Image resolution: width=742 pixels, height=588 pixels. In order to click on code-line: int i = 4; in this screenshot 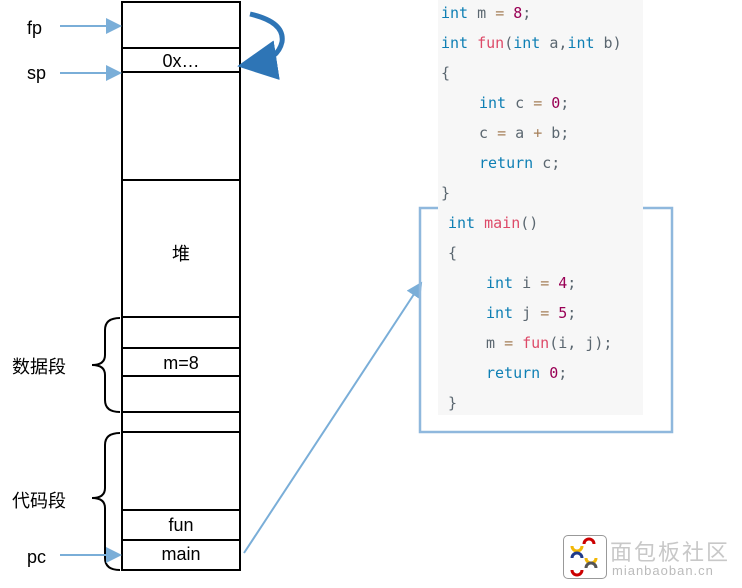, I will do `click(531, 283)`.